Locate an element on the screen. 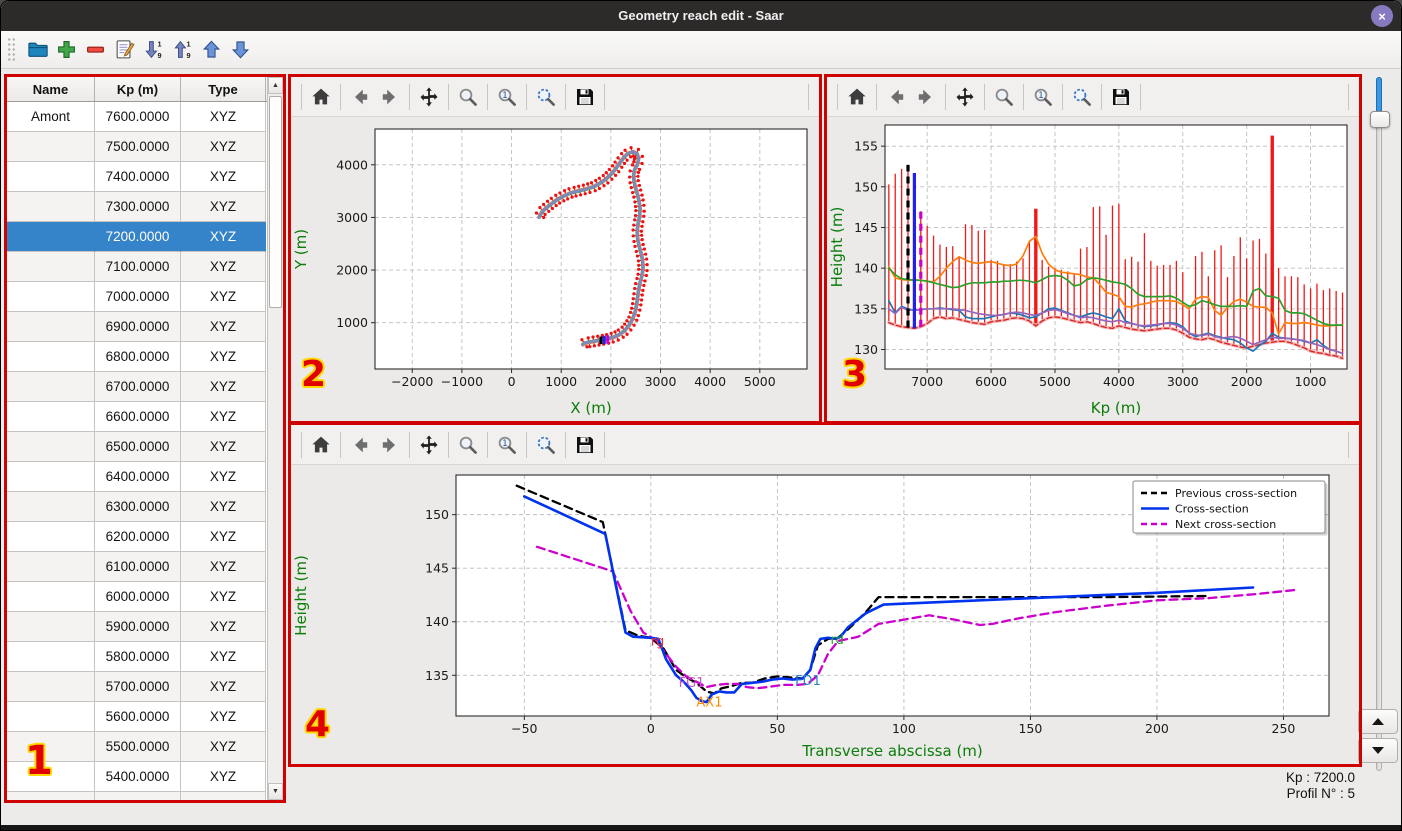  table-row: 7000.0000 XYZ is located at coordinates (145, 297).